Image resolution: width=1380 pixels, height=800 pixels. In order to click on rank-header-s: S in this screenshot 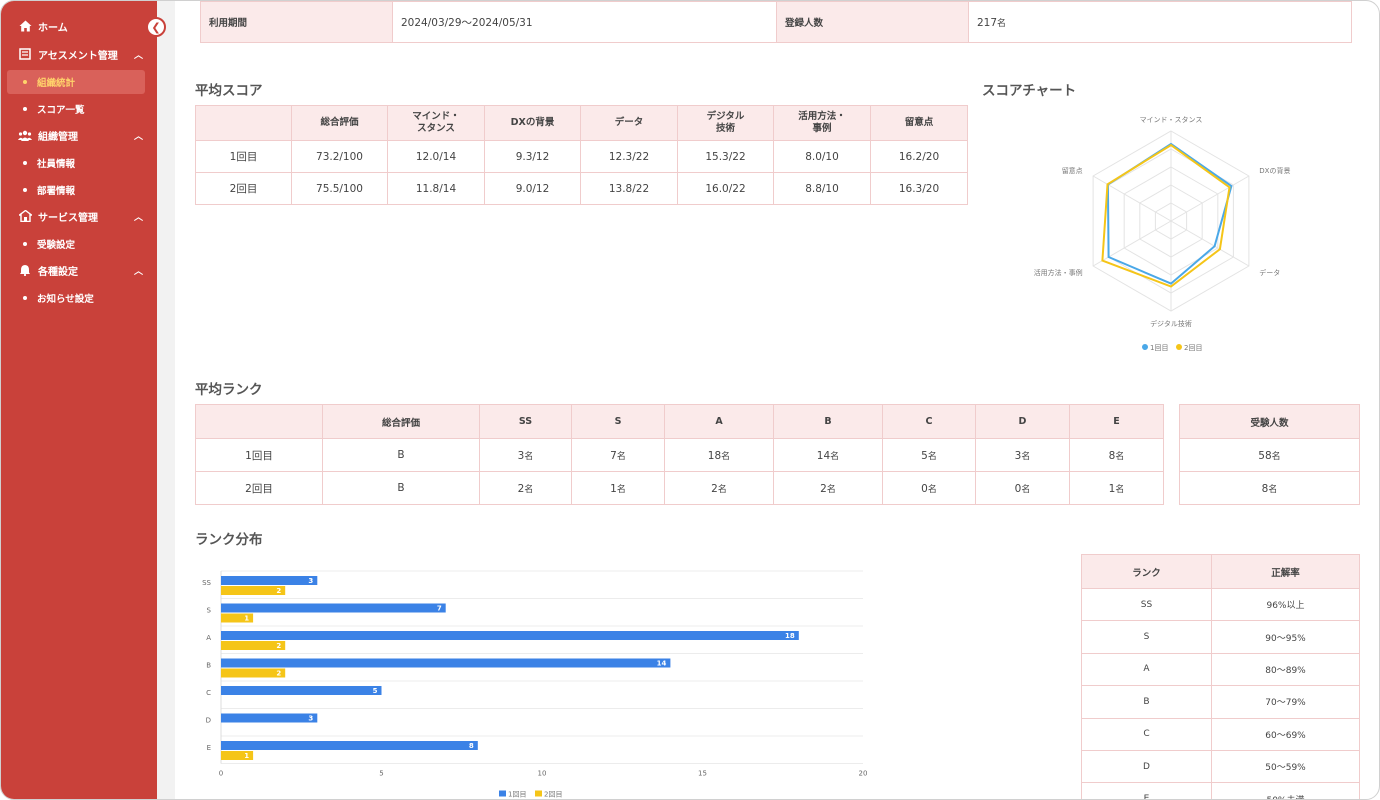, I will do `click(618, 421)`.